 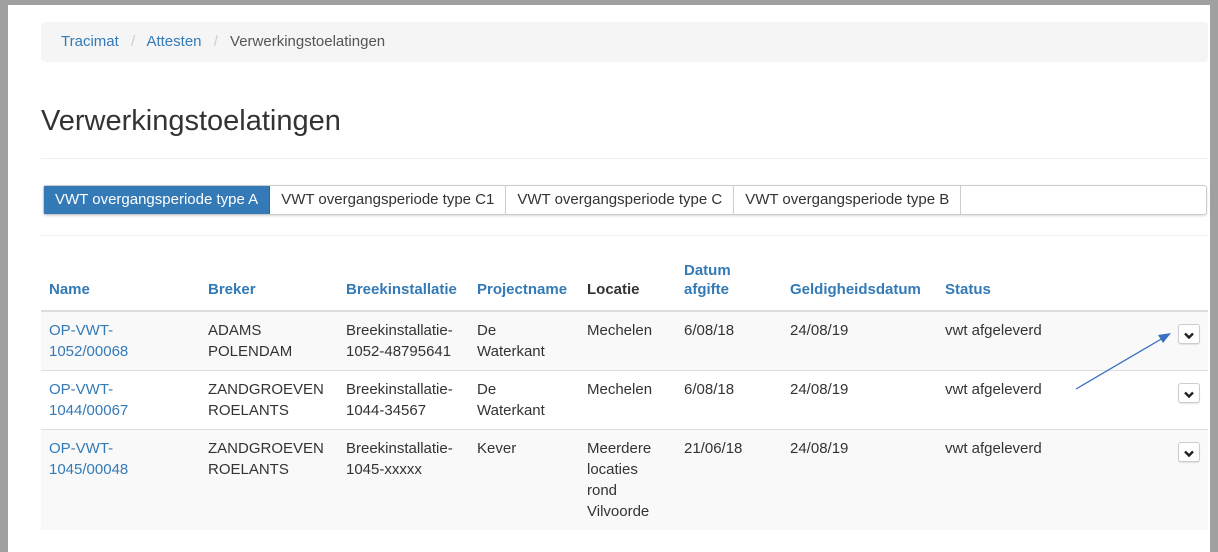 What do you see at coordinates (269, 340) in the screenshot?
I see `row-breker: ADAMS POLENDAM` at bounding box center [269, 340].